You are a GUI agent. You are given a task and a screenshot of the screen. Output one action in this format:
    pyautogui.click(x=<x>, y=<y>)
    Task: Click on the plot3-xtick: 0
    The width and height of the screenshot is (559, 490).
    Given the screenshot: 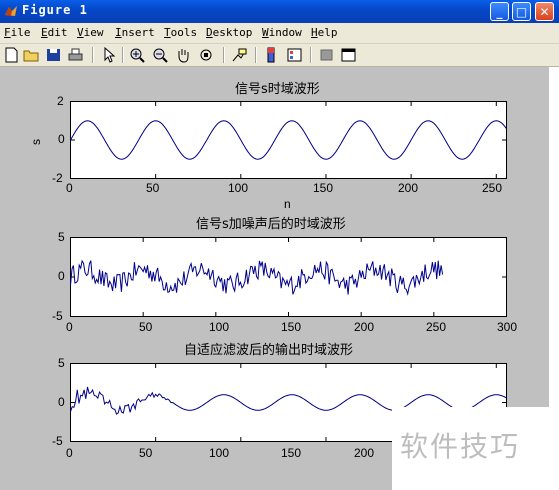 What is the action you would take?
    pyautogui.click(x=69, y=453)
    